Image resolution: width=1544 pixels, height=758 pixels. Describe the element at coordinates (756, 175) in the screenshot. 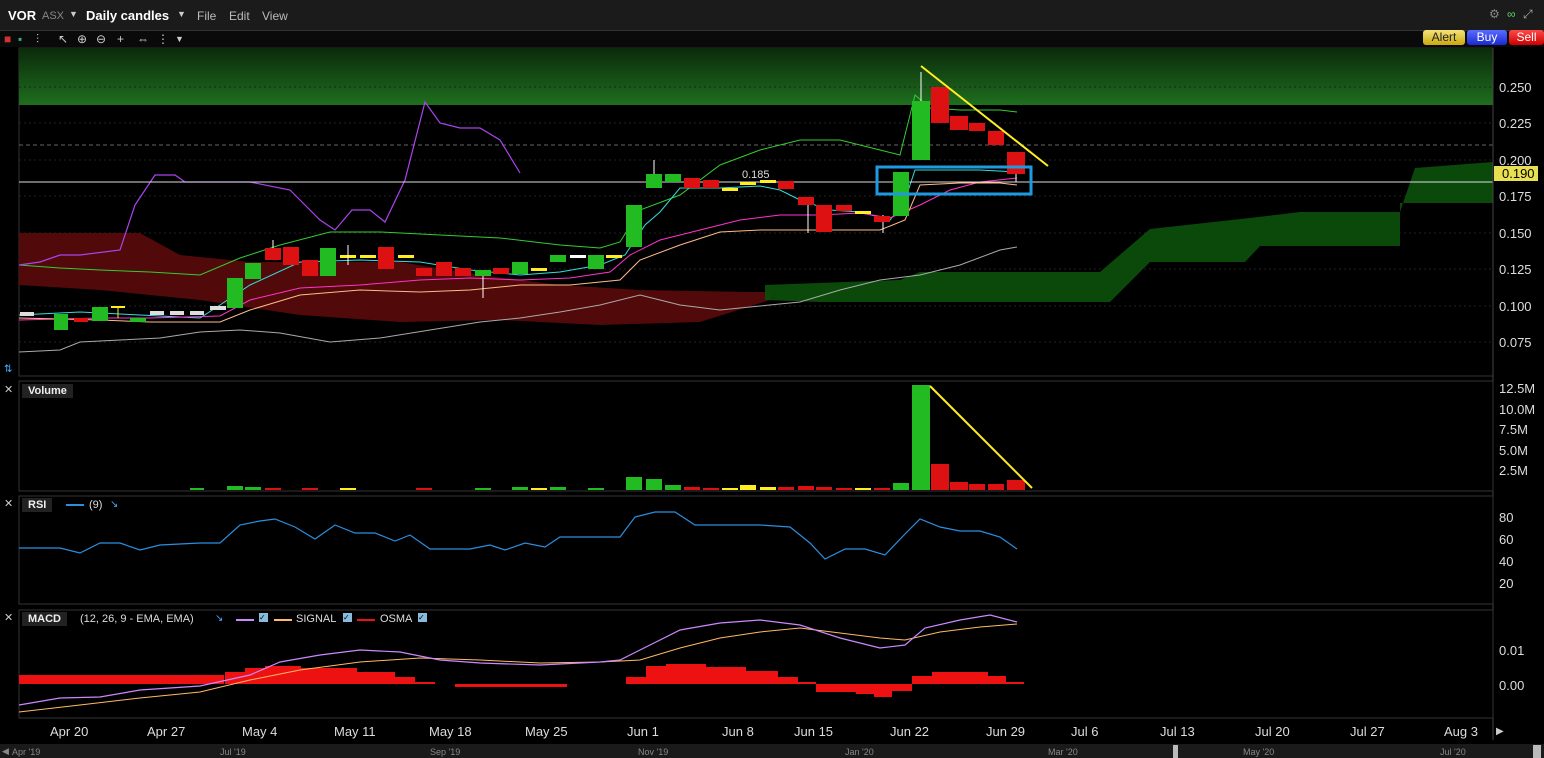

I see `price-annotation: 0.185` at that location.